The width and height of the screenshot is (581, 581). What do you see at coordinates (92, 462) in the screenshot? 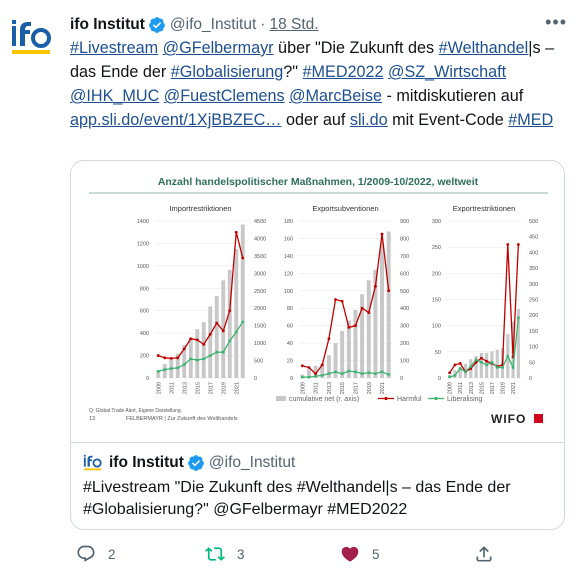
I see `ifo-logo-small-icon` at bounding box center [92, 462].